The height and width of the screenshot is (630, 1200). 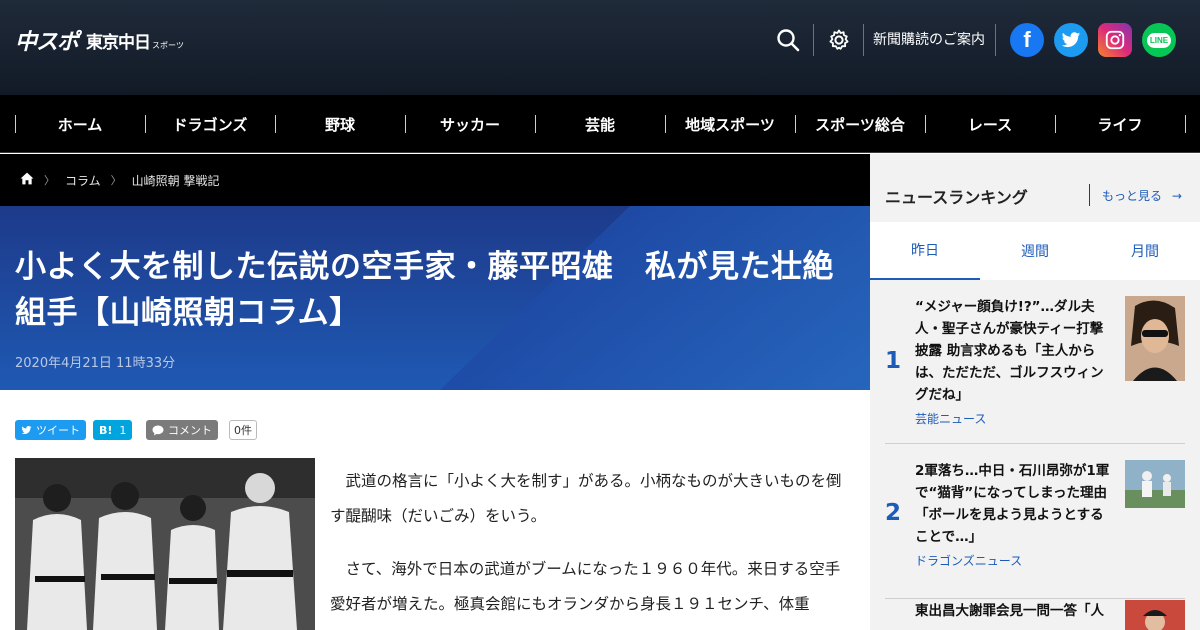 What do you see at coordinates (340, 124) in the screenshot?
I see `nav-item-baseball: 野球` at bounding box center [340, 124].